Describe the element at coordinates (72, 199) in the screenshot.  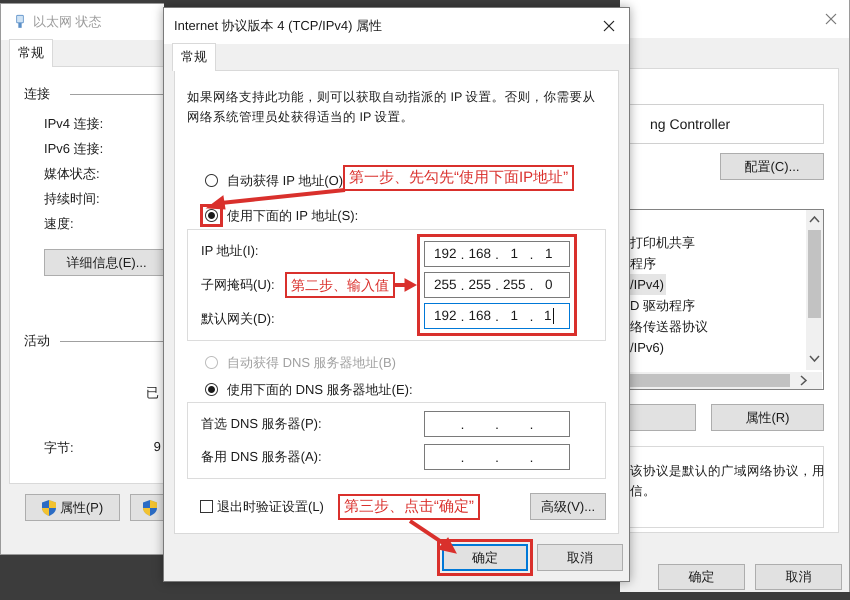
I see `field-label: 持续时间:` at that location.